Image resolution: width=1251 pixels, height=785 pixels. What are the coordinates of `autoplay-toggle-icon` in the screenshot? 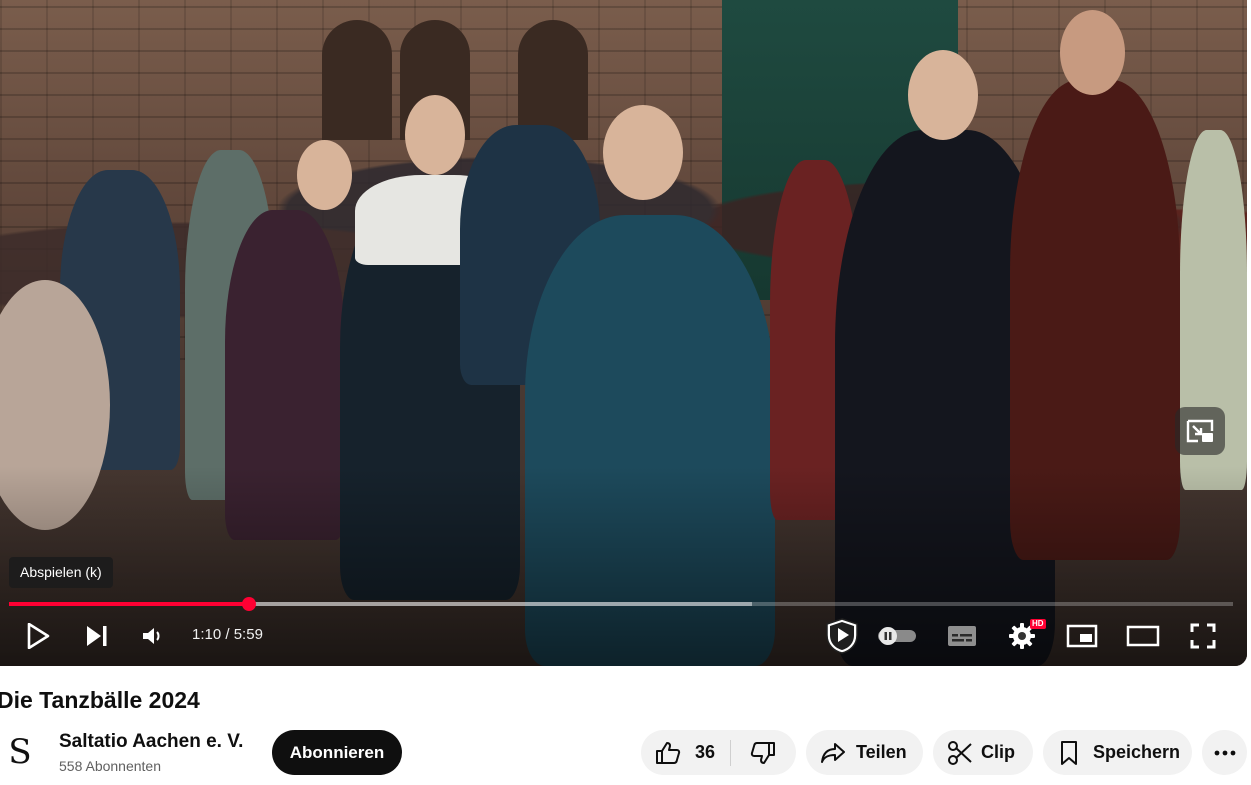 It's located at (897, 636).